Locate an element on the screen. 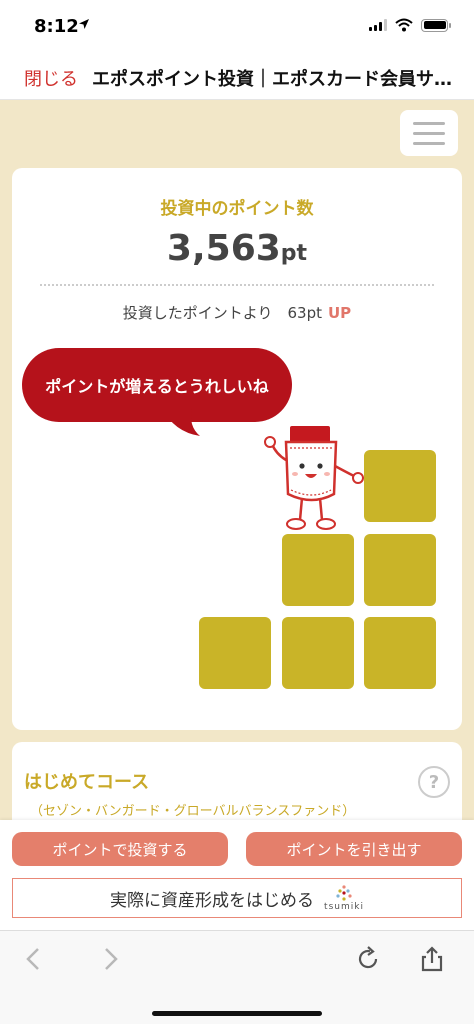  points-diff-label: 投資したポイントより 63pt is located at coordinates (222, 313).